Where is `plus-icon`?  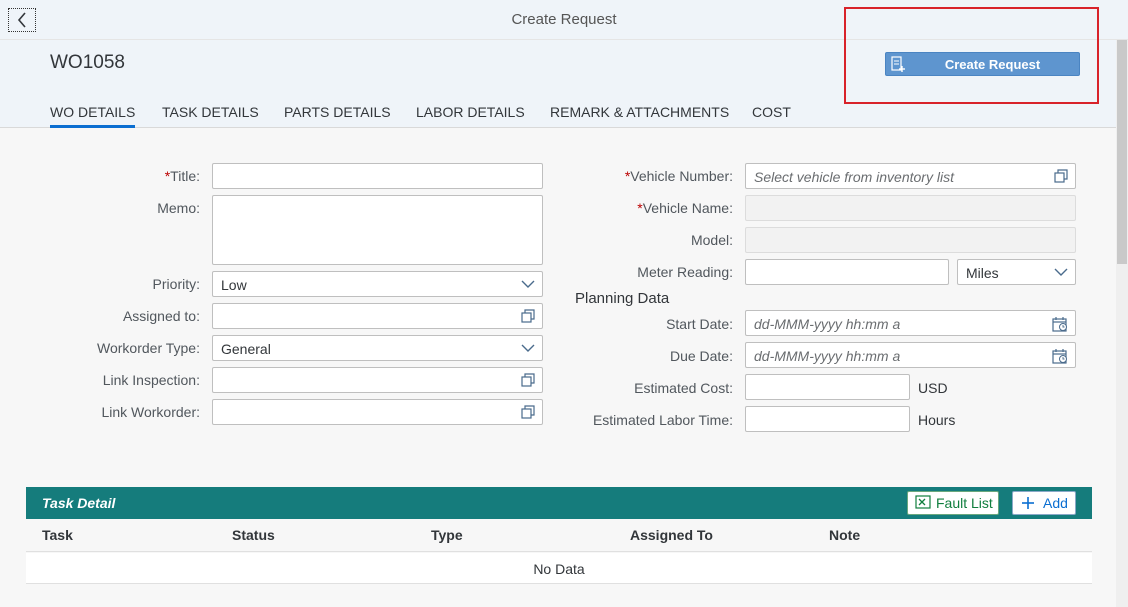 plus-icon is located at coordinates (1028, 504).